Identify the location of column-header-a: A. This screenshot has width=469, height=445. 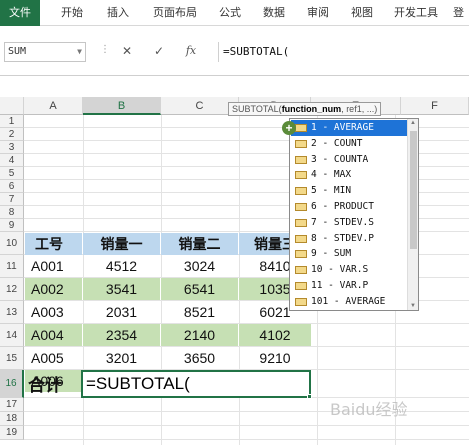
(53, 106).